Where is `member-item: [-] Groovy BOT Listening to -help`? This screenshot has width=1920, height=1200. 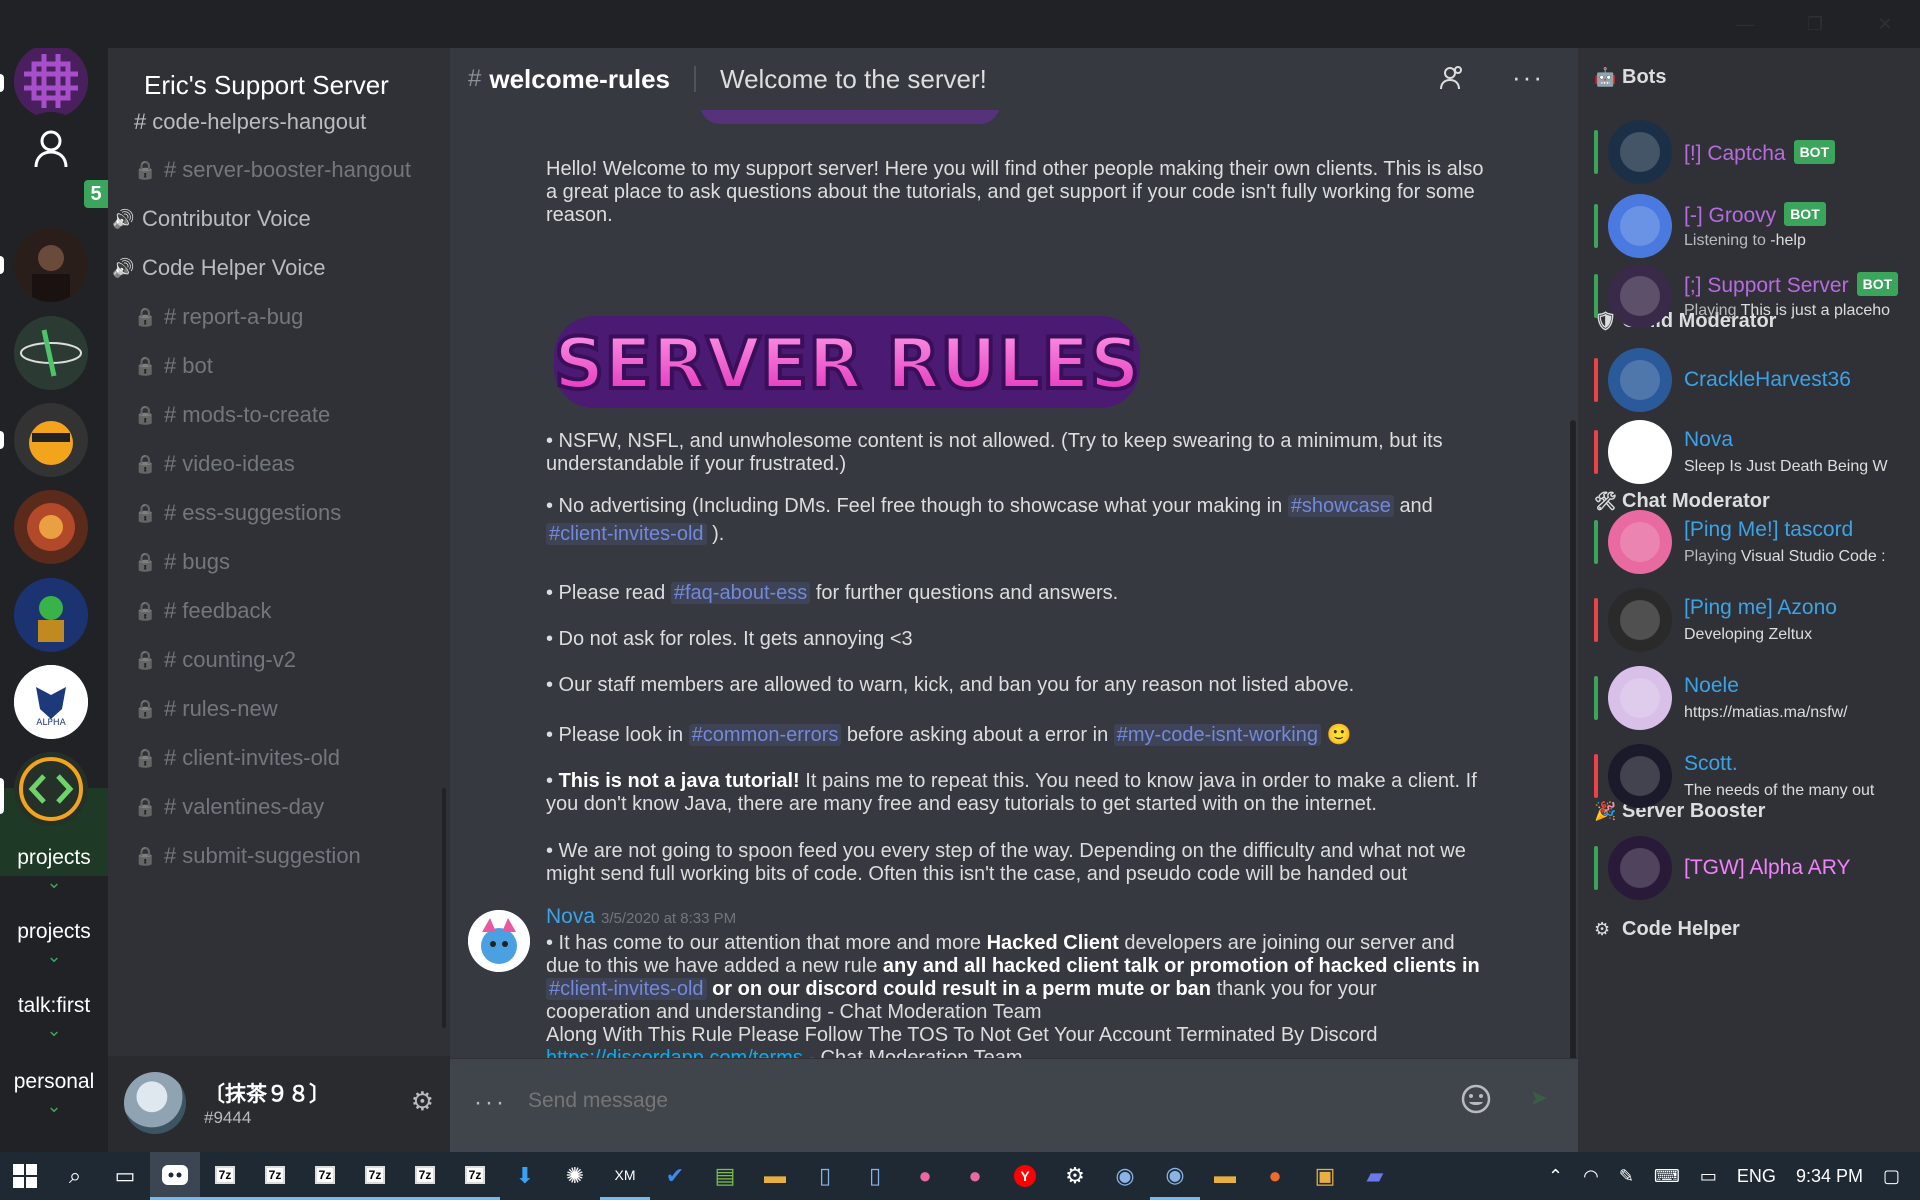
member-item: [-] Groovy BOT Listening to -help is located at coordinates (1749, 226).